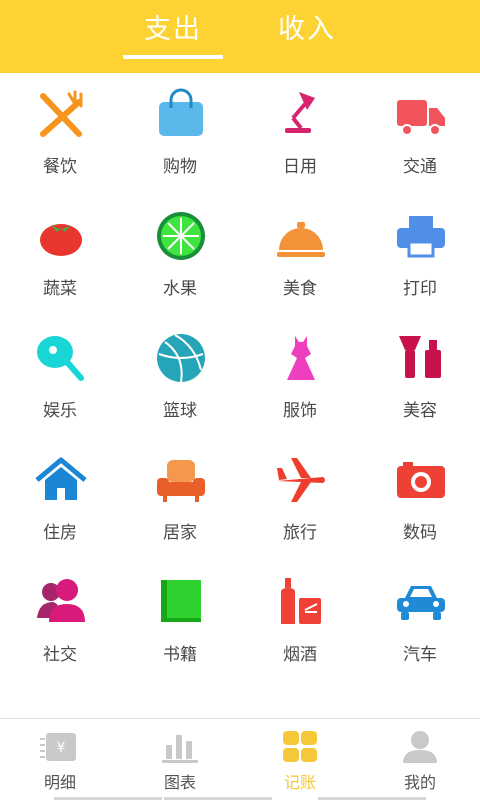  I want to click on category-print: 打印, so click(420, 260).